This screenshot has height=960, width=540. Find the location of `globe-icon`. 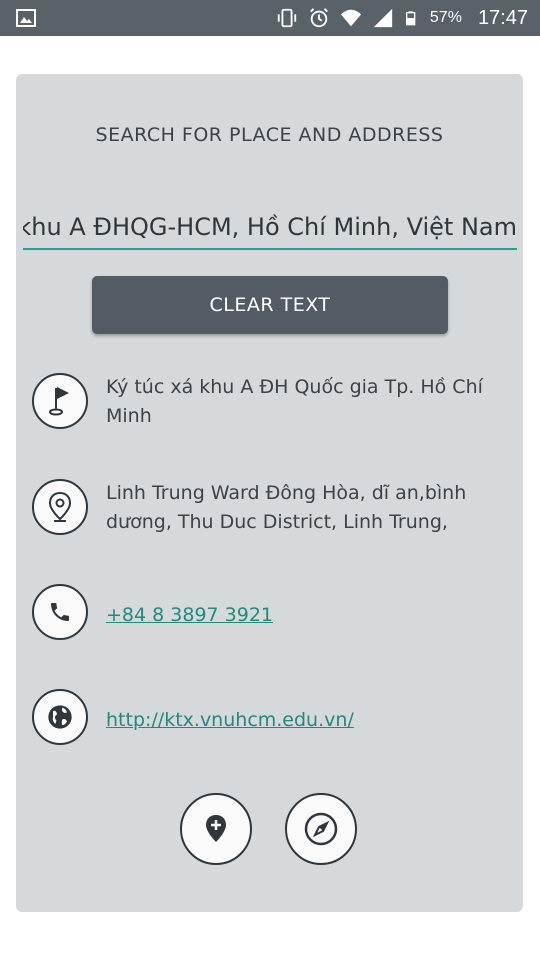

globe-icon is located at coordinates (60, 717).